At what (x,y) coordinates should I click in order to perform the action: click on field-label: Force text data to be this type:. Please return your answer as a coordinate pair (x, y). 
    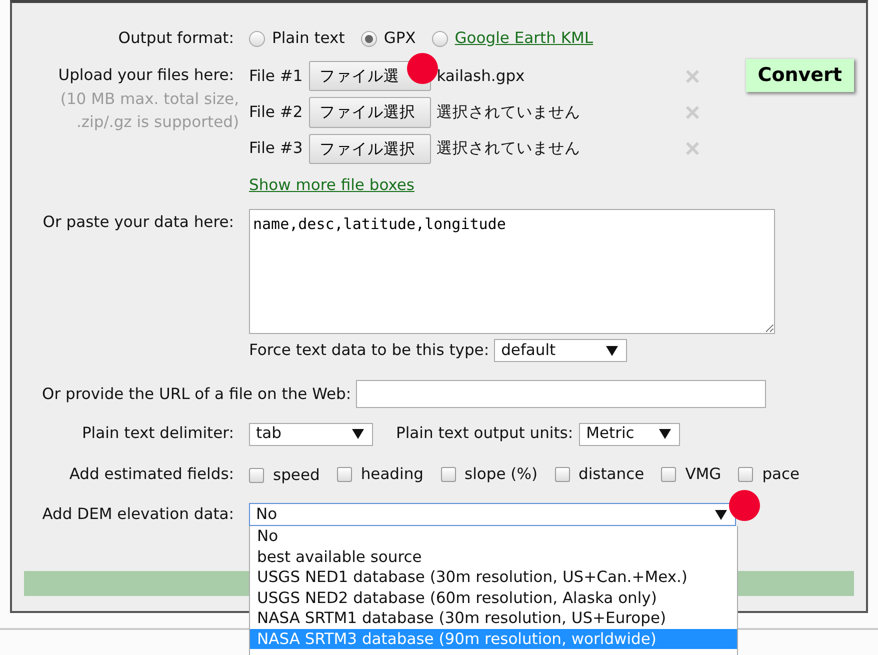
    Looking at the image, I should click on (369, 351).